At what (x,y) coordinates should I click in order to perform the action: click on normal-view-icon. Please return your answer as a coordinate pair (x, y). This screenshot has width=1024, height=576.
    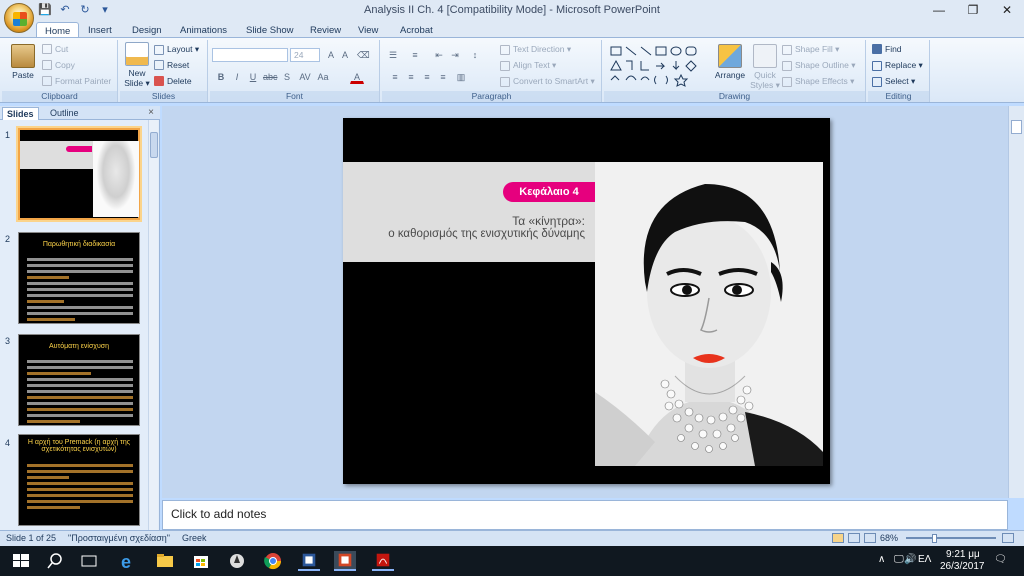
    Looking at the image, I should click on (838, 538).